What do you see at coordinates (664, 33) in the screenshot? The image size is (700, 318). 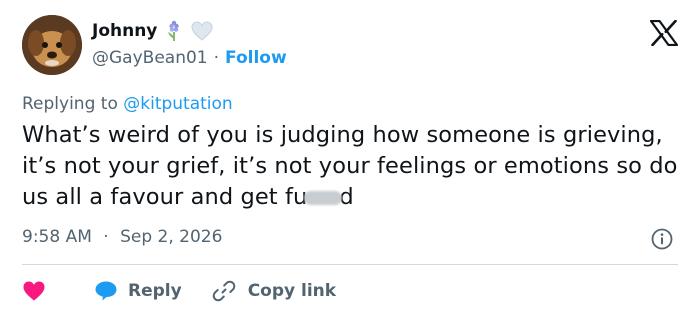 I see `x-logo-icon` at bounding box center [664, 33].